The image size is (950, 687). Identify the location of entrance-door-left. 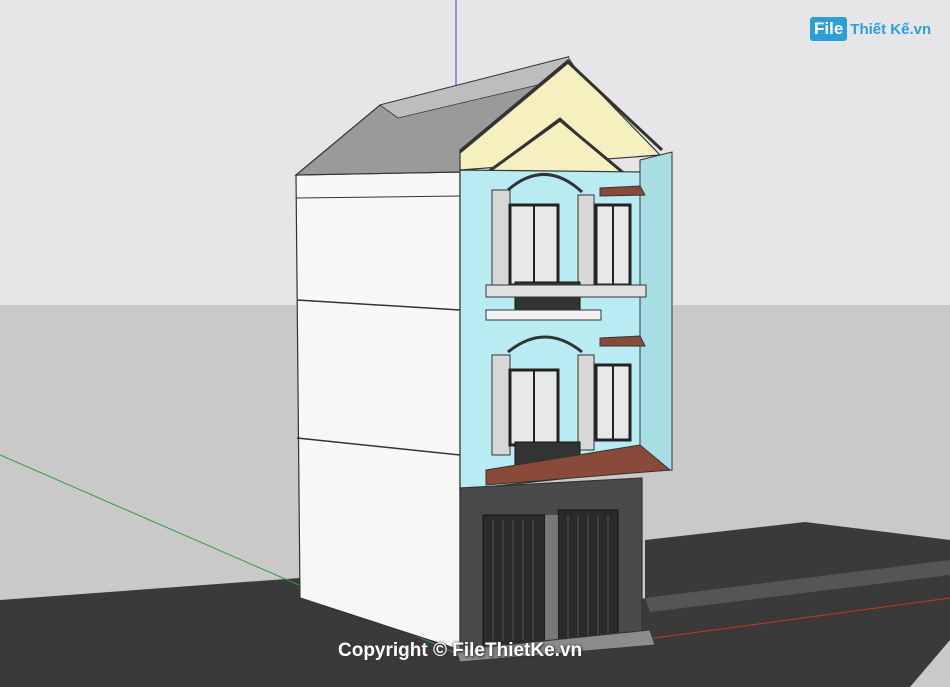
(514, 580).